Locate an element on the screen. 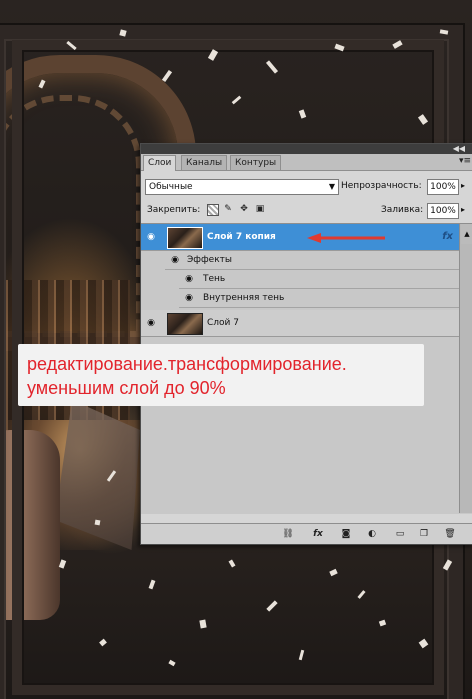 The height and width of the screenshot is (699, 472). blend-mode-select: Обычные ▼ is located at coordinates (242, 187).